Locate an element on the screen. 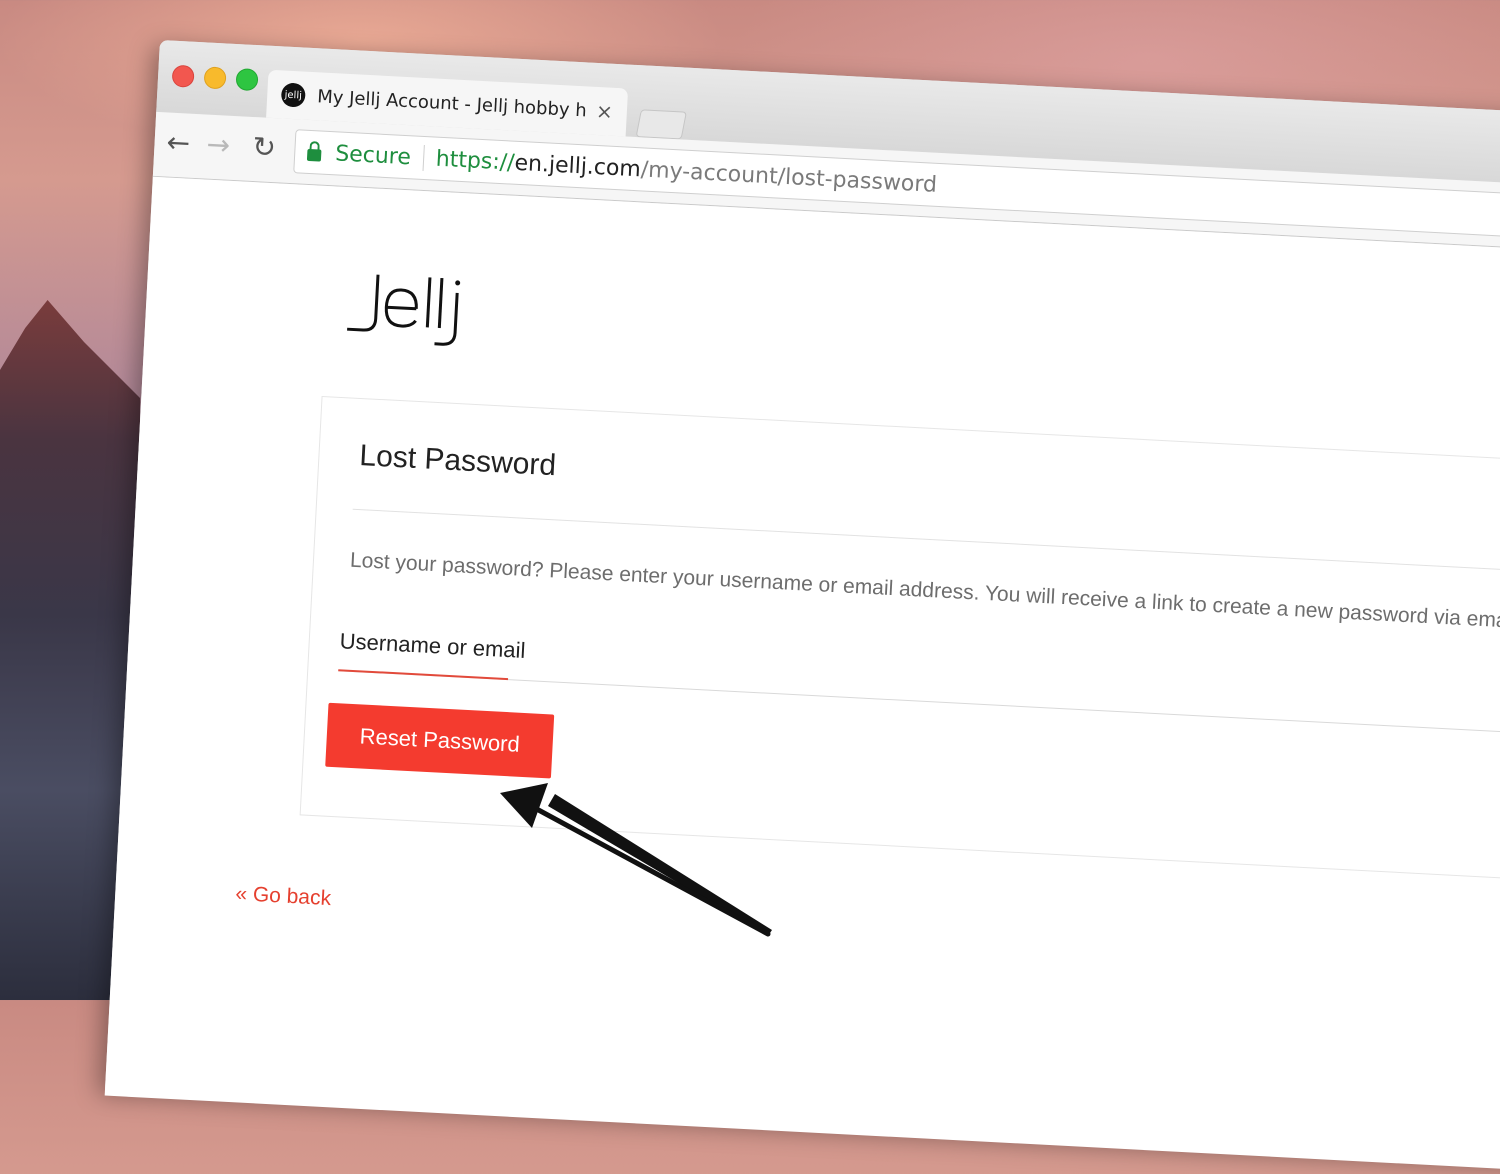 This screenshot has width=1500, height=1174. lock-icon is located at coordinates (314, 155).